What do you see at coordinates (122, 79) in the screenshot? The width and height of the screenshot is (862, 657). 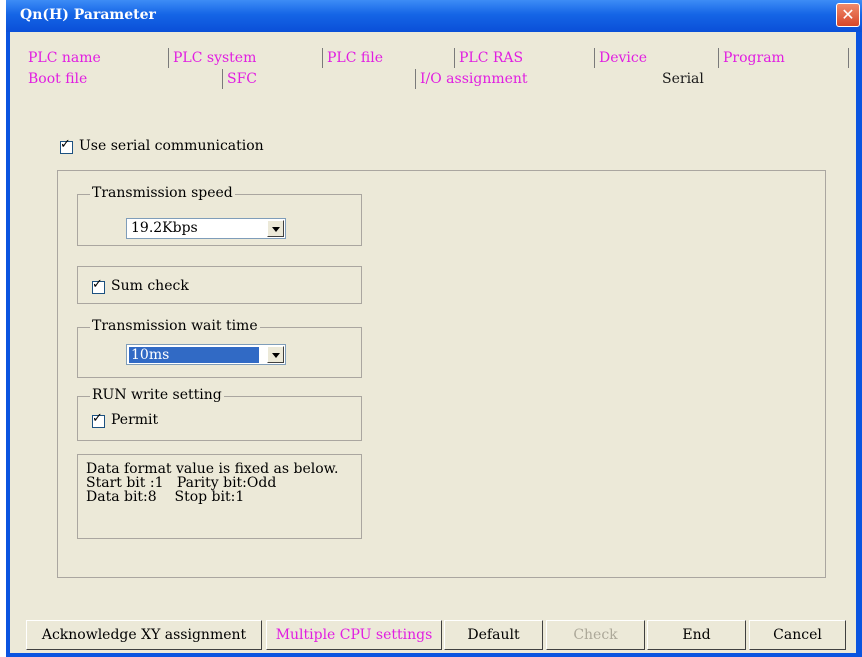 I see `tab-boot-file: Boot file` at bounding box center [122, 79].